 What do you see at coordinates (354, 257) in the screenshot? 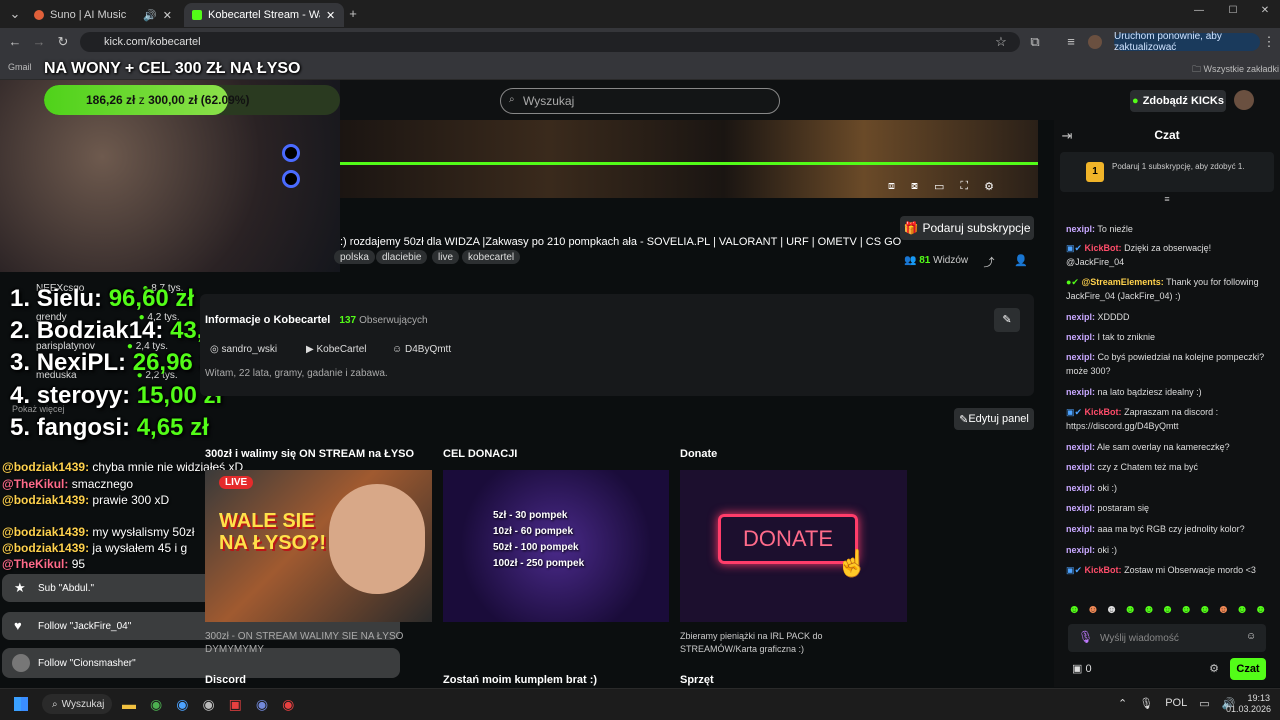
I see `tag-chip: polska` at bounding box center [354, 257].